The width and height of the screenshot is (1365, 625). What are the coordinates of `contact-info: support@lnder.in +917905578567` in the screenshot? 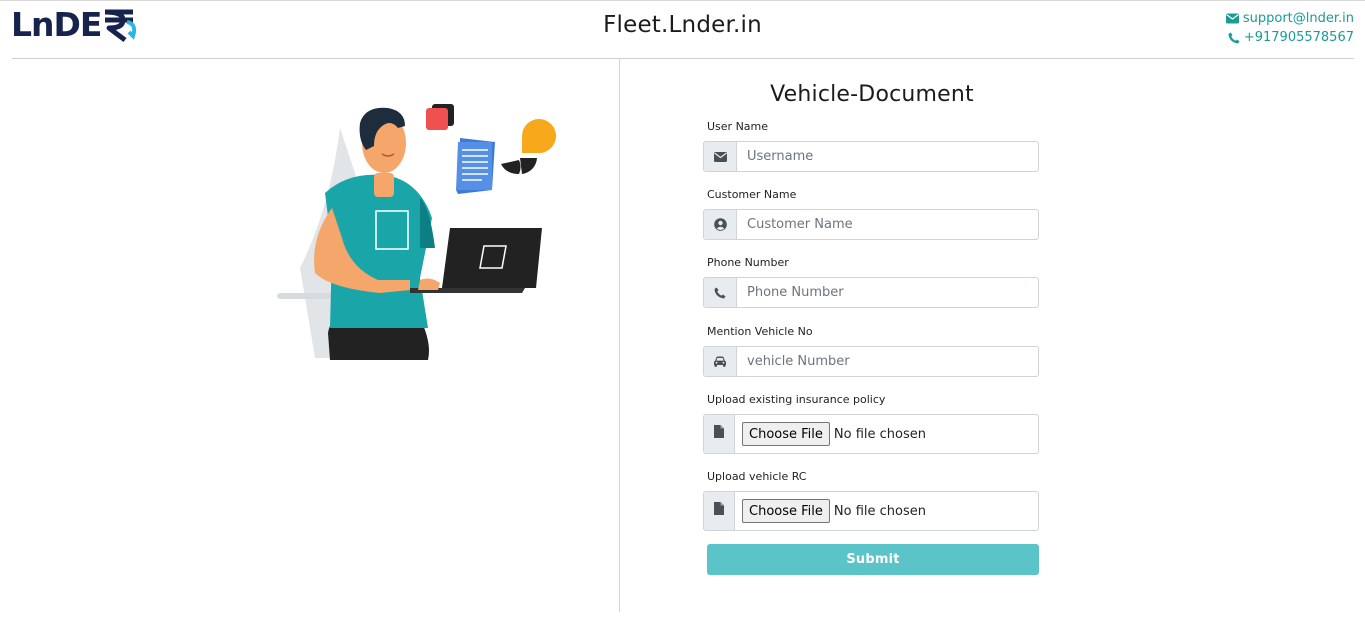 It's located at (1289, 28).